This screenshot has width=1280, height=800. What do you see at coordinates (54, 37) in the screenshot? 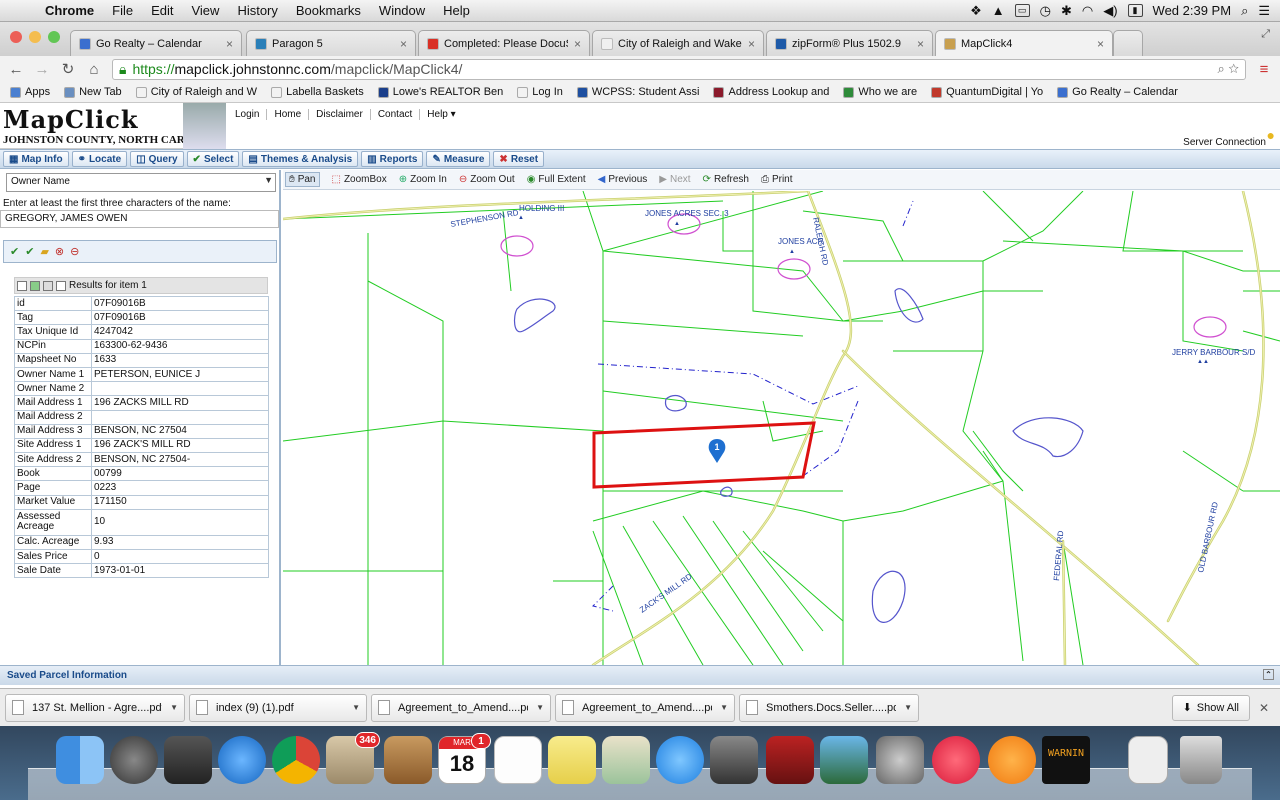
I see `zoom-window-button` at bounding box center [54, 37].